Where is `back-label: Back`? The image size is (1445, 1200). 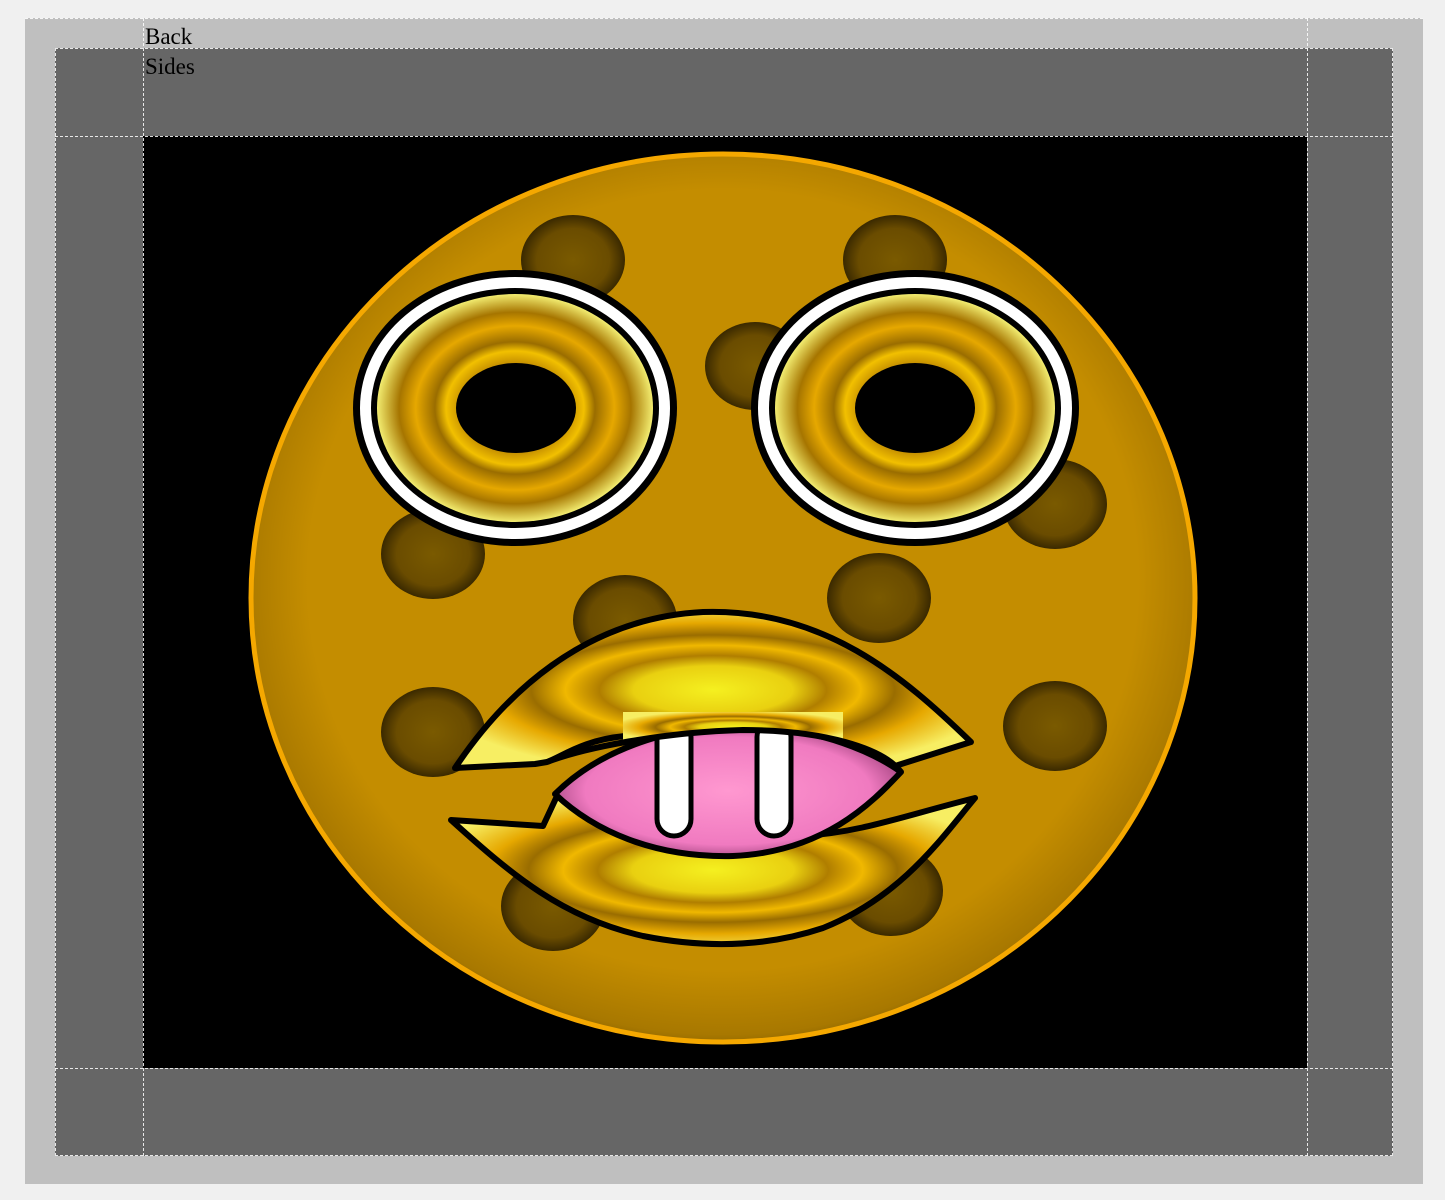 back-label: Back is located at coordinates (169, 36).